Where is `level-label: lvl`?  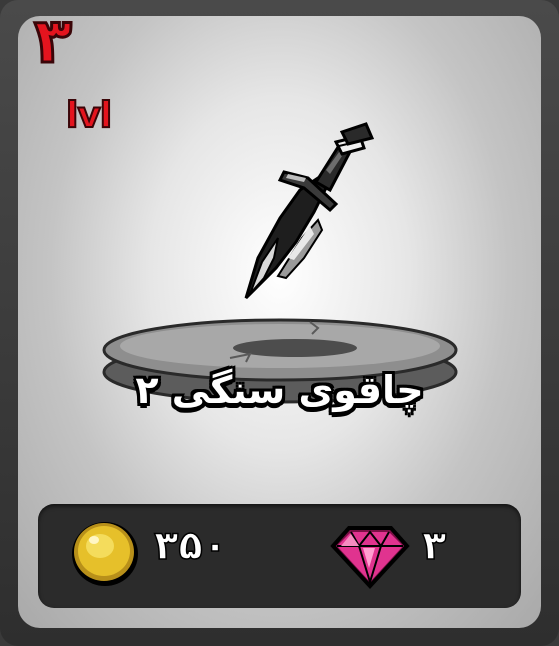 level-label: lvl is located at coordinates (89, 115).